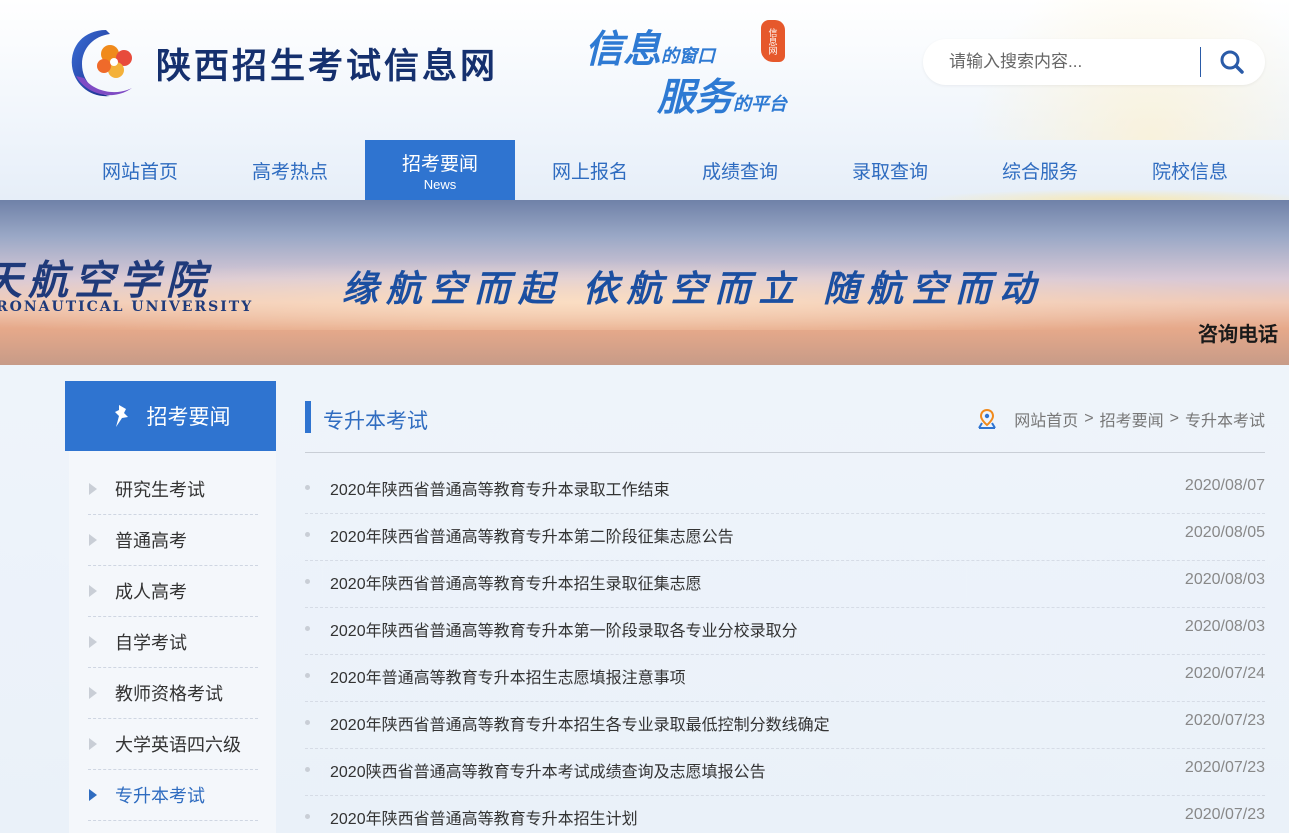 The height and width of the screenshot is (833, 1289). What do you see at coordinates (1074, 62) in the screenshot?
I see `search-input` at bounding box center [1074, 62].